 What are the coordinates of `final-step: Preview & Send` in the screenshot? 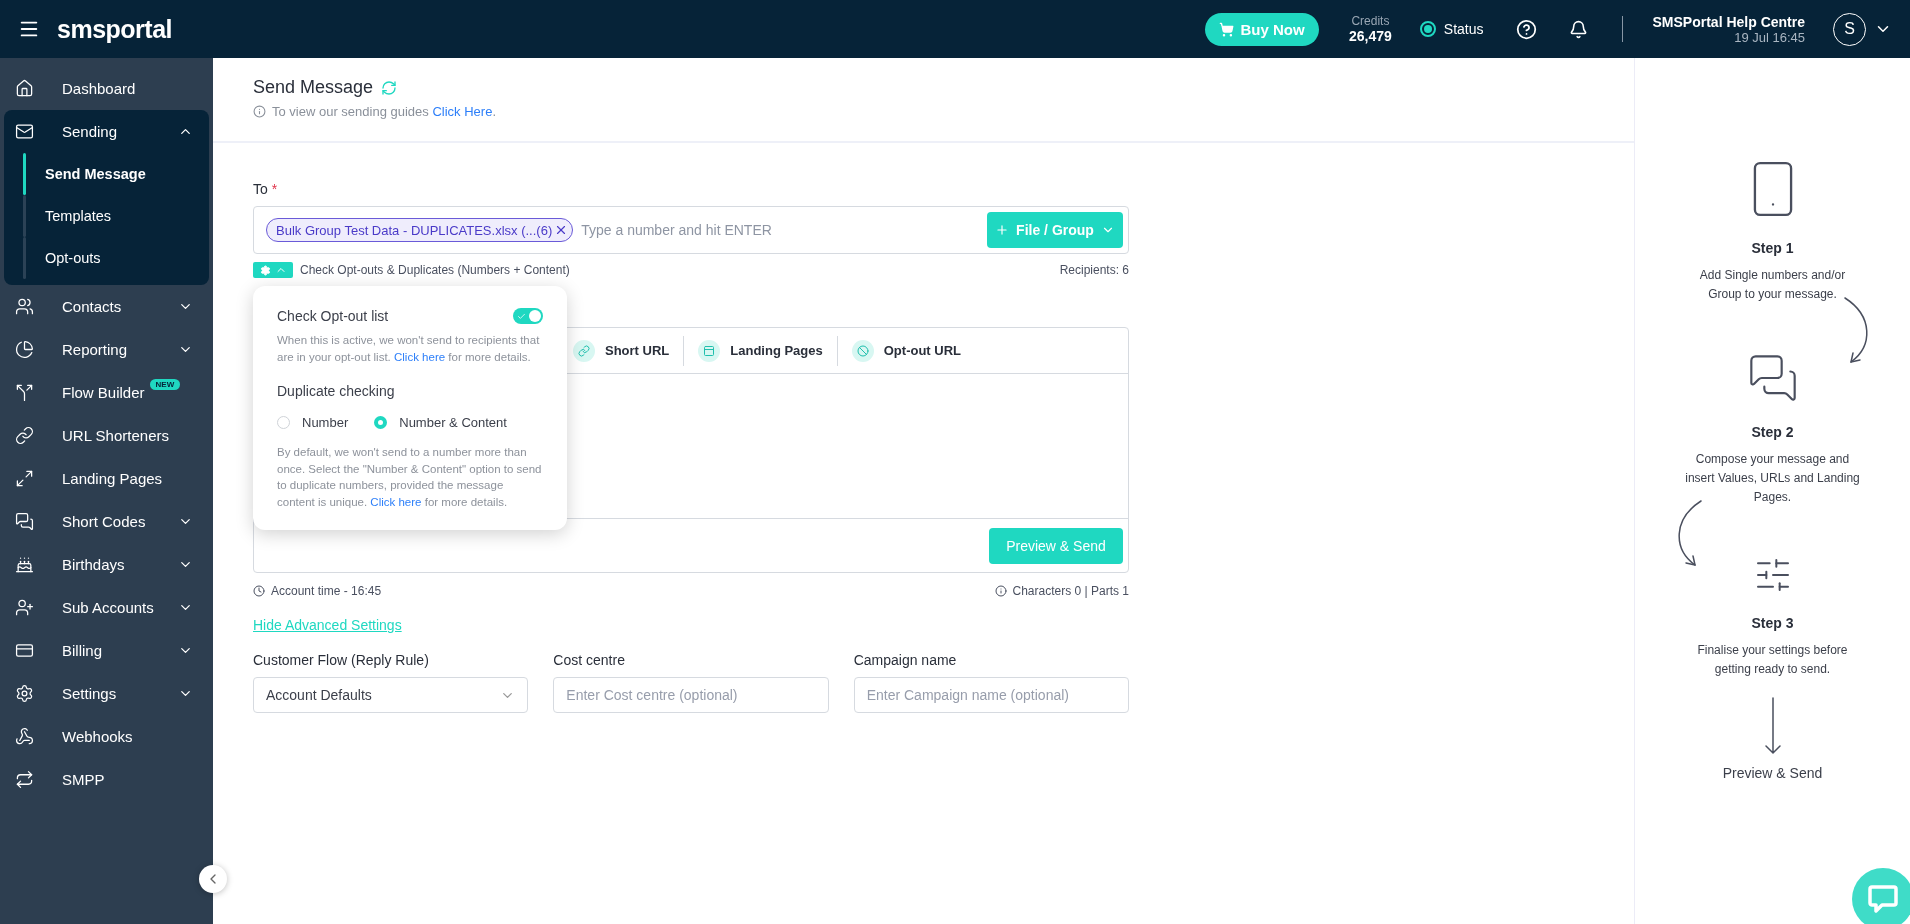 It's located at (1772, 773).